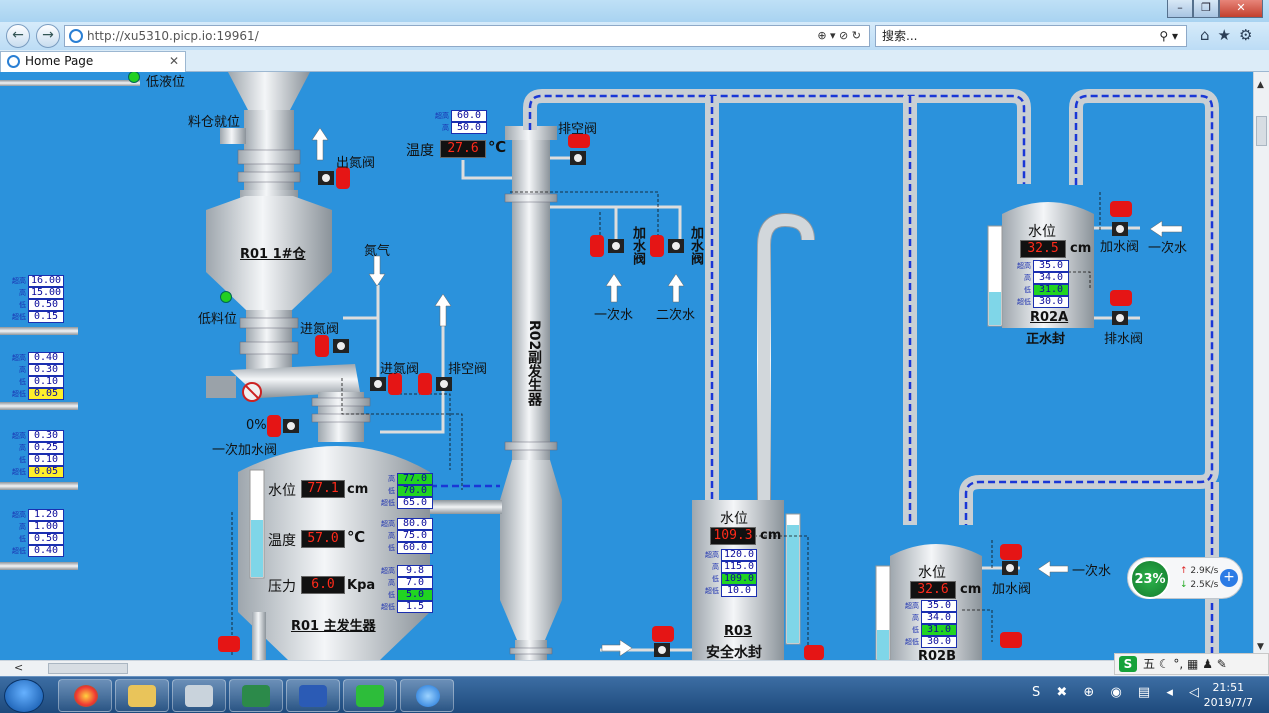 The height and width of the screenshot is (713, 1269). What do you see at coordinates (46, 515) in the screenshot?
I see `setpoint-value: 1.20` at bounding box center [46, 515].